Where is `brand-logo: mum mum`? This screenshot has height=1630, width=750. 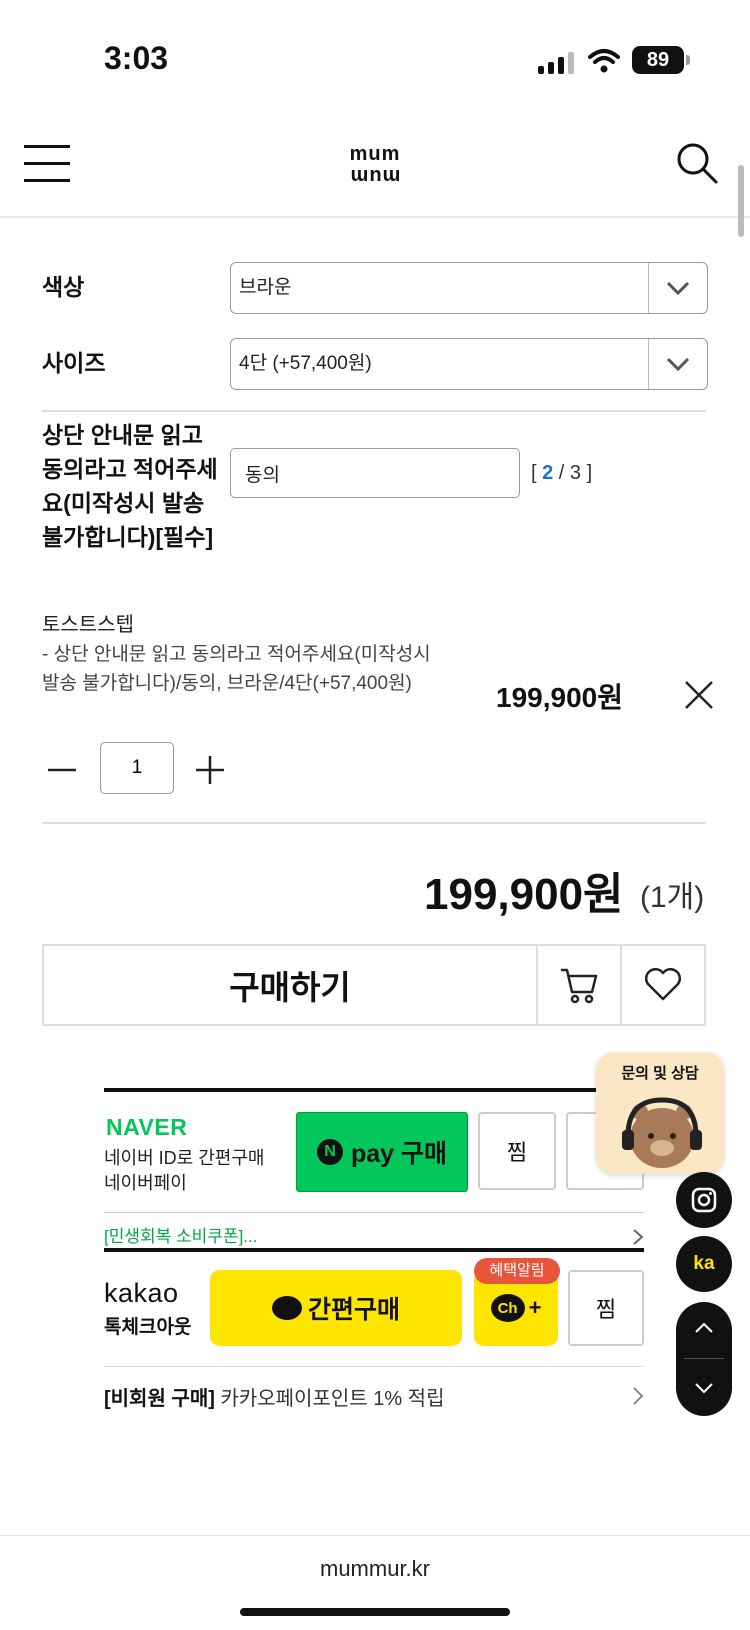
brand-logo: mum mum is located at coordinates (375, 165).